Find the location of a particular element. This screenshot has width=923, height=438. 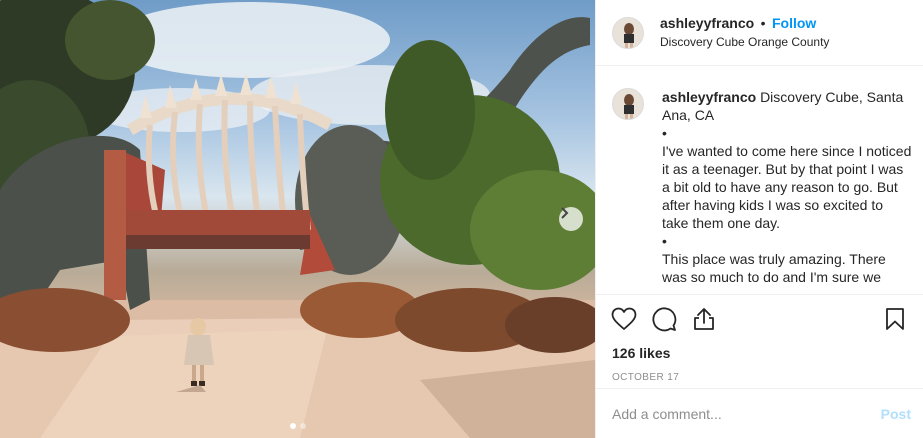

comment-button is located at coordinates (664, 319).